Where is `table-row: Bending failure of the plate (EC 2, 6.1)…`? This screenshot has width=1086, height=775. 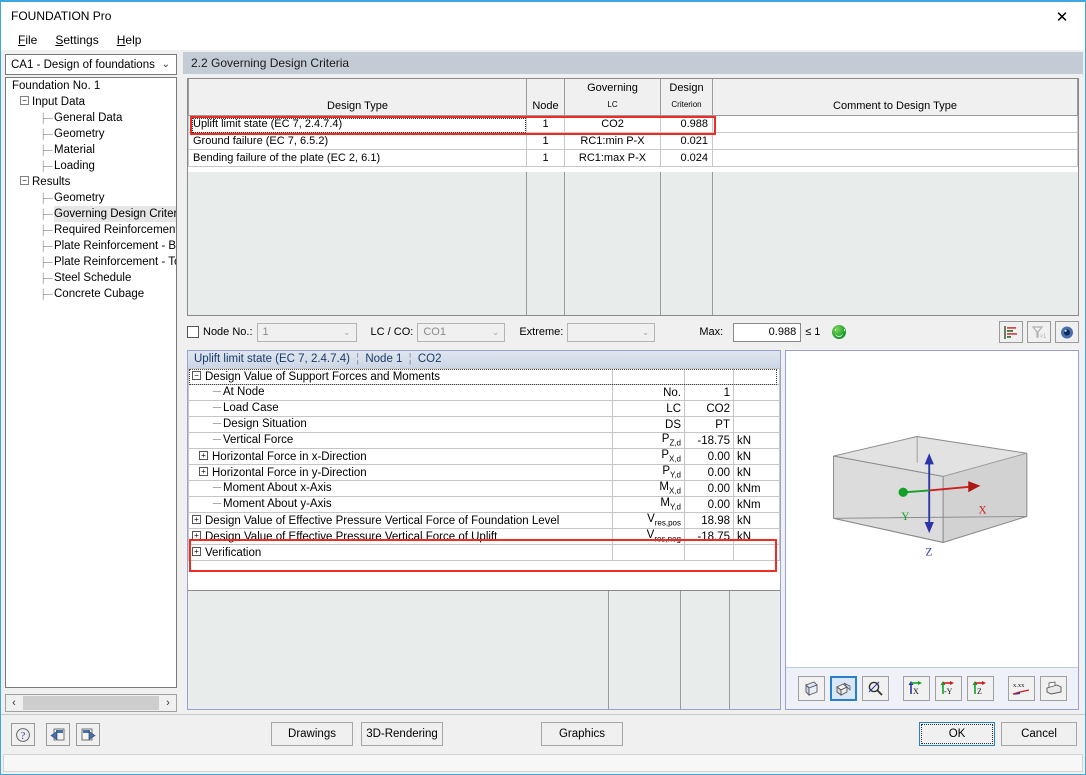 table-row: Bending failure of the plate (EC 2, 6.1)… is located at coordinates (633, 157).